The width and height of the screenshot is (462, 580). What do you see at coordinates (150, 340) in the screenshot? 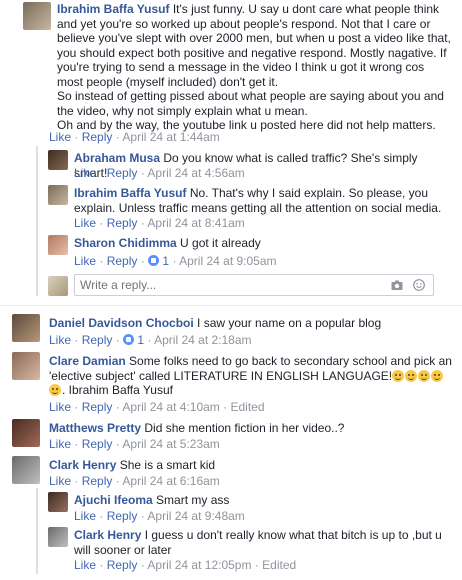
I see `comment-actions: Like · Reply · 1 · April 24 at 2:18am` at bounding box center [150, 340].